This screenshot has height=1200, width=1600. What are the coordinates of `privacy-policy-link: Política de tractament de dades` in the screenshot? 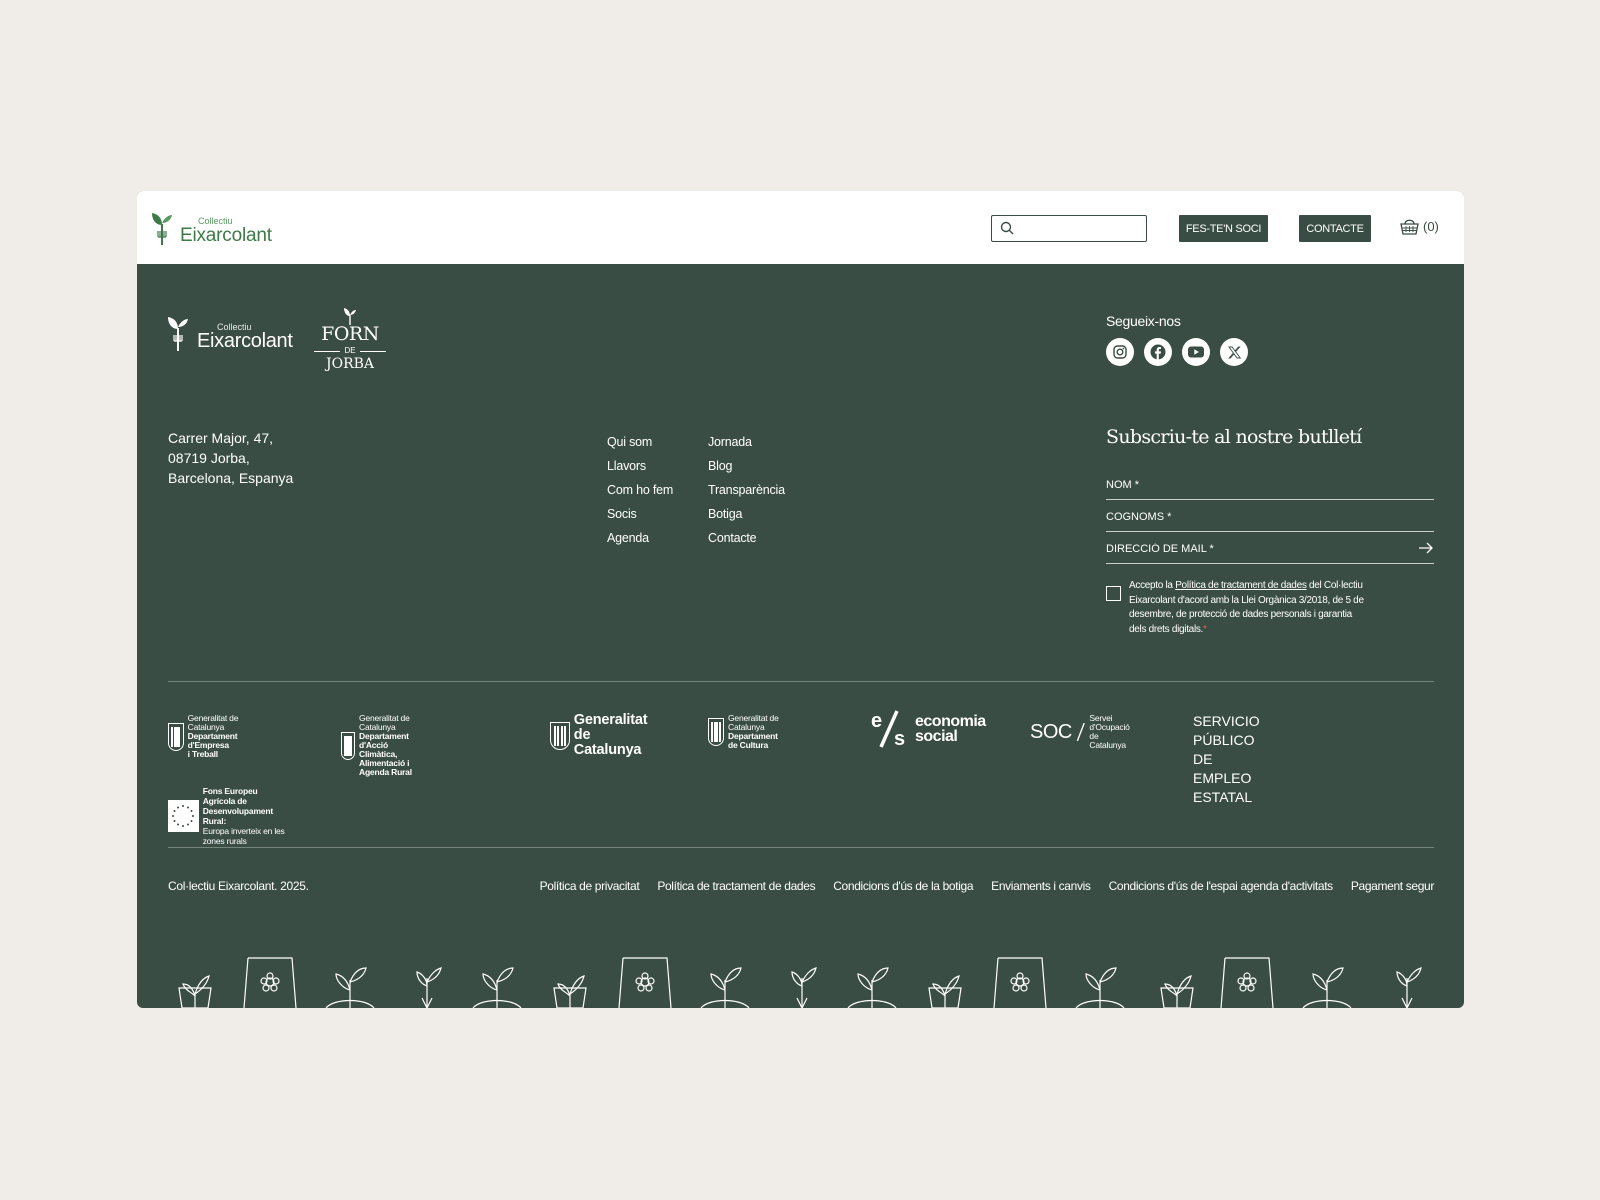 It's located at (1241, 585).